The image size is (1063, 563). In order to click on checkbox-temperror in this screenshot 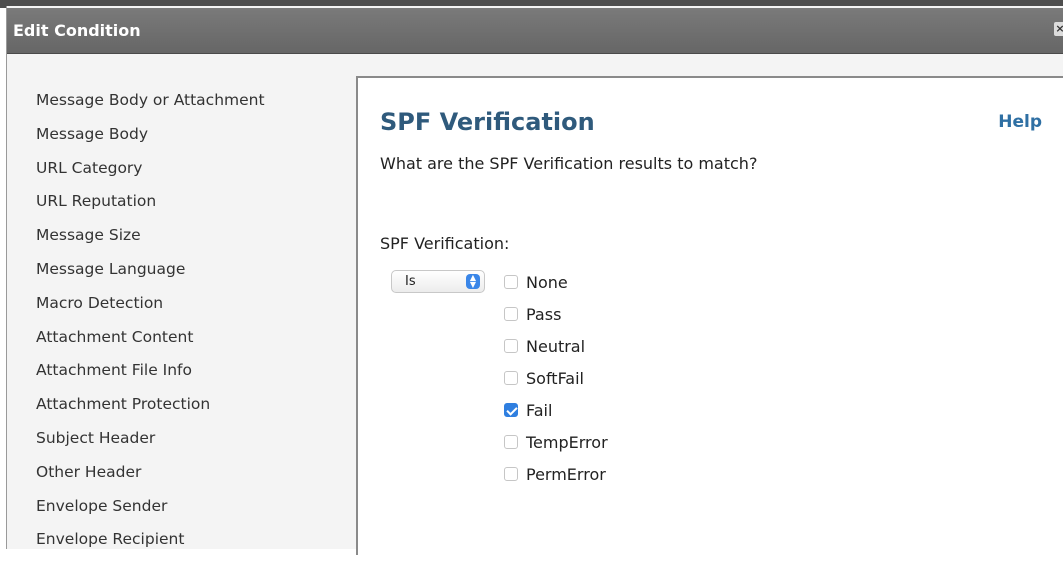, I will do `click(511, 442)`.